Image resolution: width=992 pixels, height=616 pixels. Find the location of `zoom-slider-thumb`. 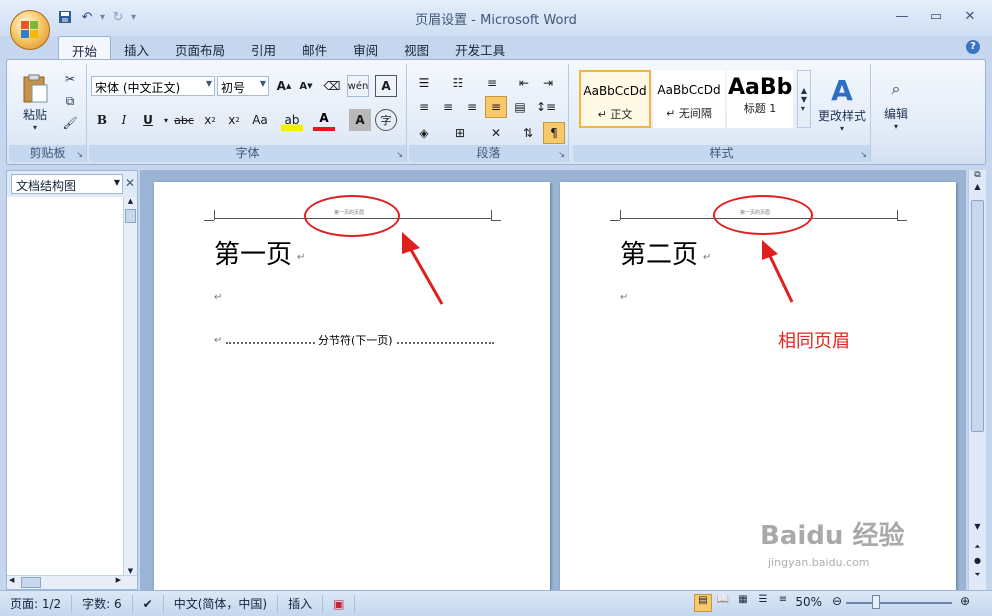

zoom-slider-thumb is located at coordinates (876, 602).